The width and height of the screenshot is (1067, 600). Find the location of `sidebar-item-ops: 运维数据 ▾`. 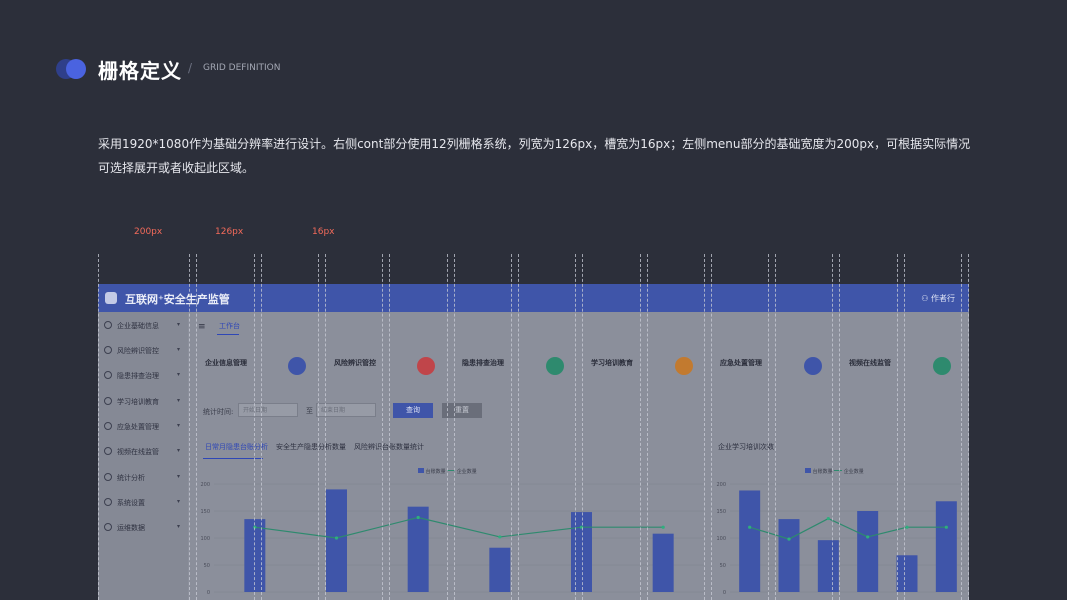

sidebar-item-ops: 运维数据 ▾ is located at coordinates (144, 529).